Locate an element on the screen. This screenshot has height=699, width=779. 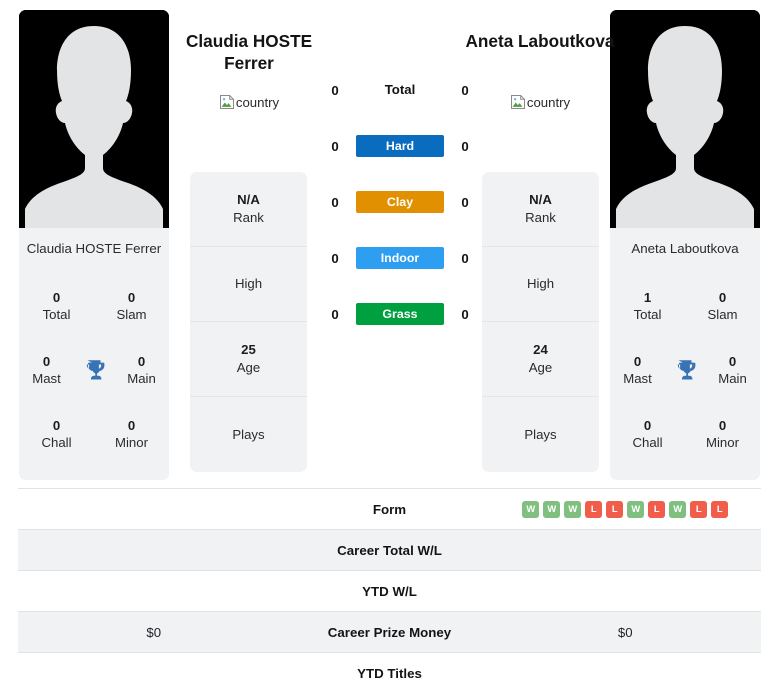
avatar-right is located at coordinates (685, 119).